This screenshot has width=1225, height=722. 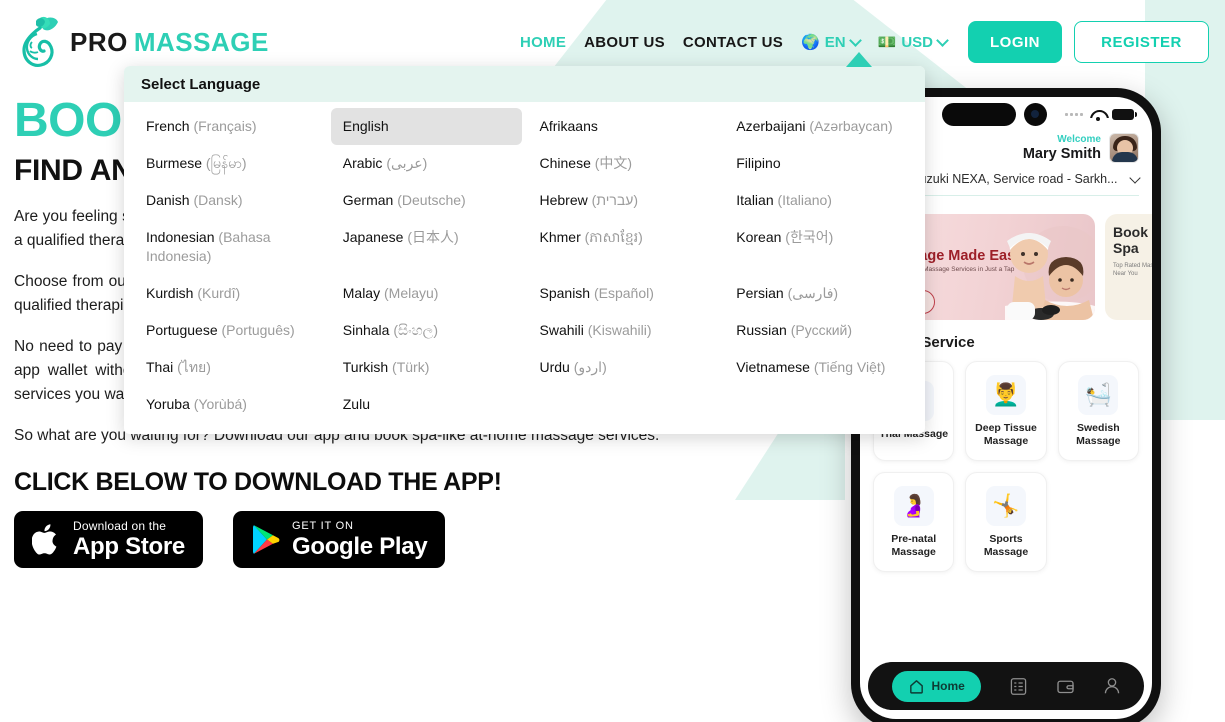 What do you see at coordinates (913, 505) in the screenshot?
I see `prenatal-icon: 🤰` at bounding box center [913, 505].